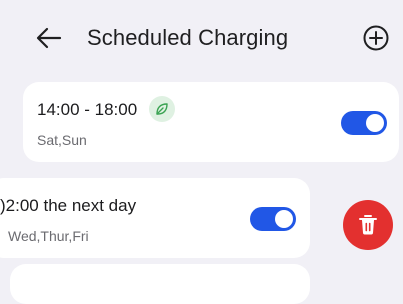 This screenshot has height=304, width=403. I want to click on schedule-time: 14:00 - 18:00, so click(87, 109).